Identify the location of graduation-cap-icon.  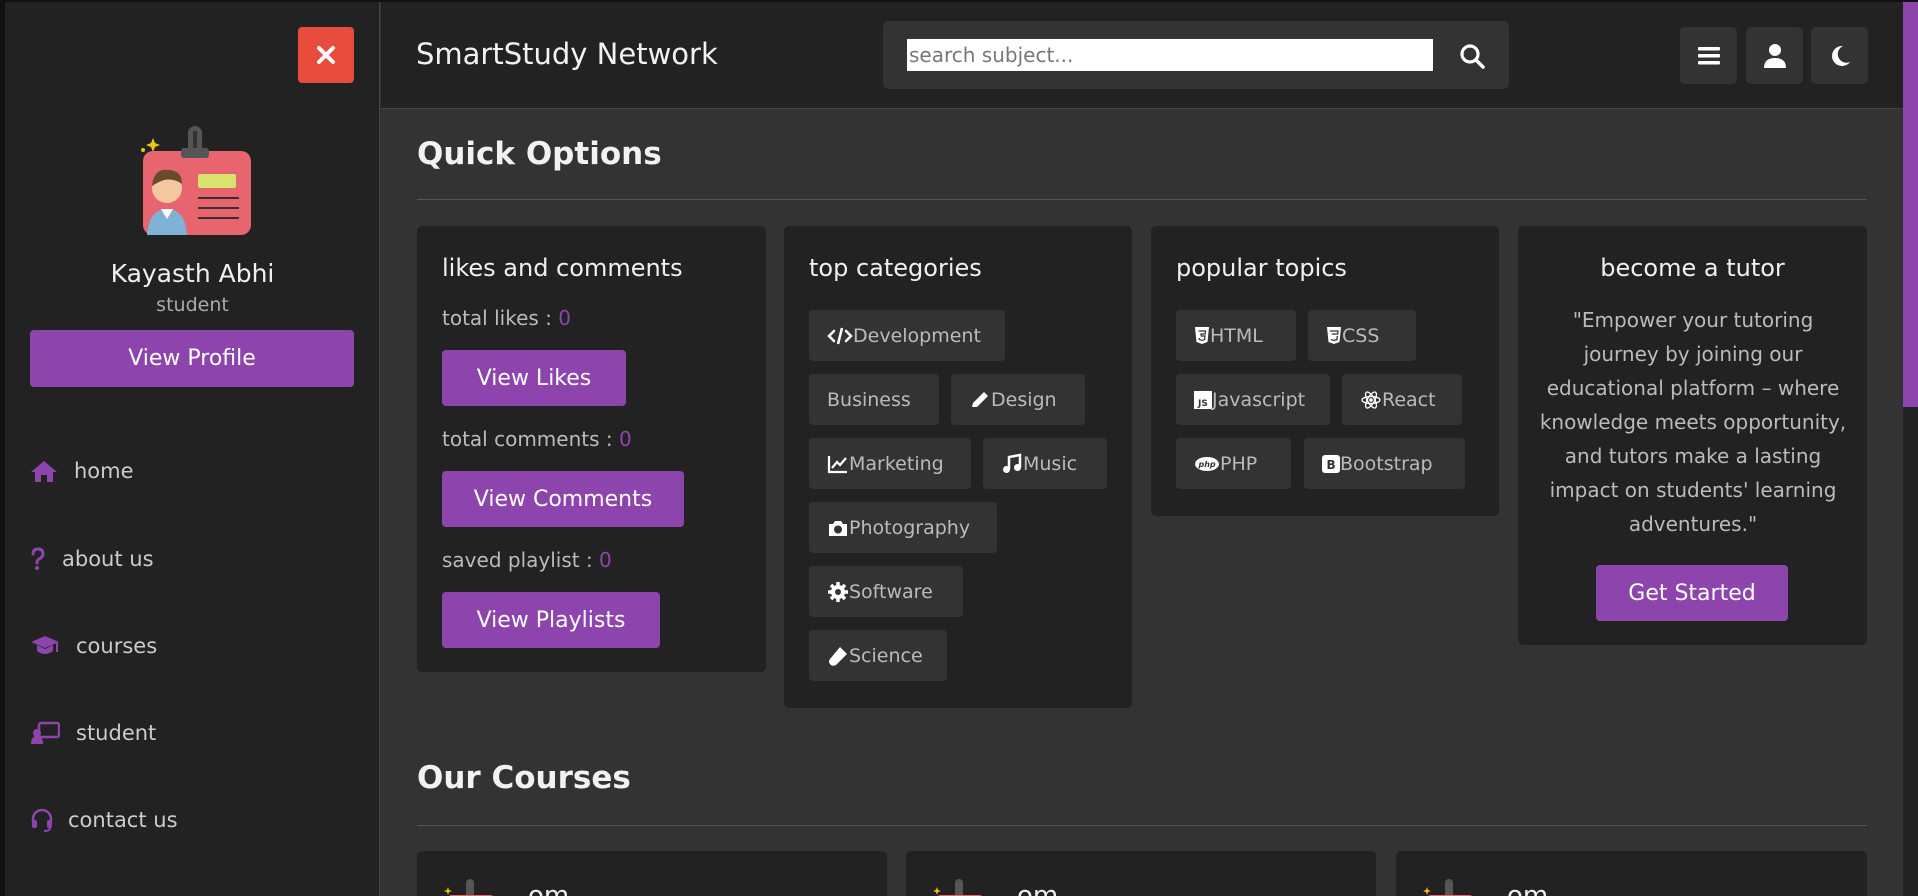
(45, 646).